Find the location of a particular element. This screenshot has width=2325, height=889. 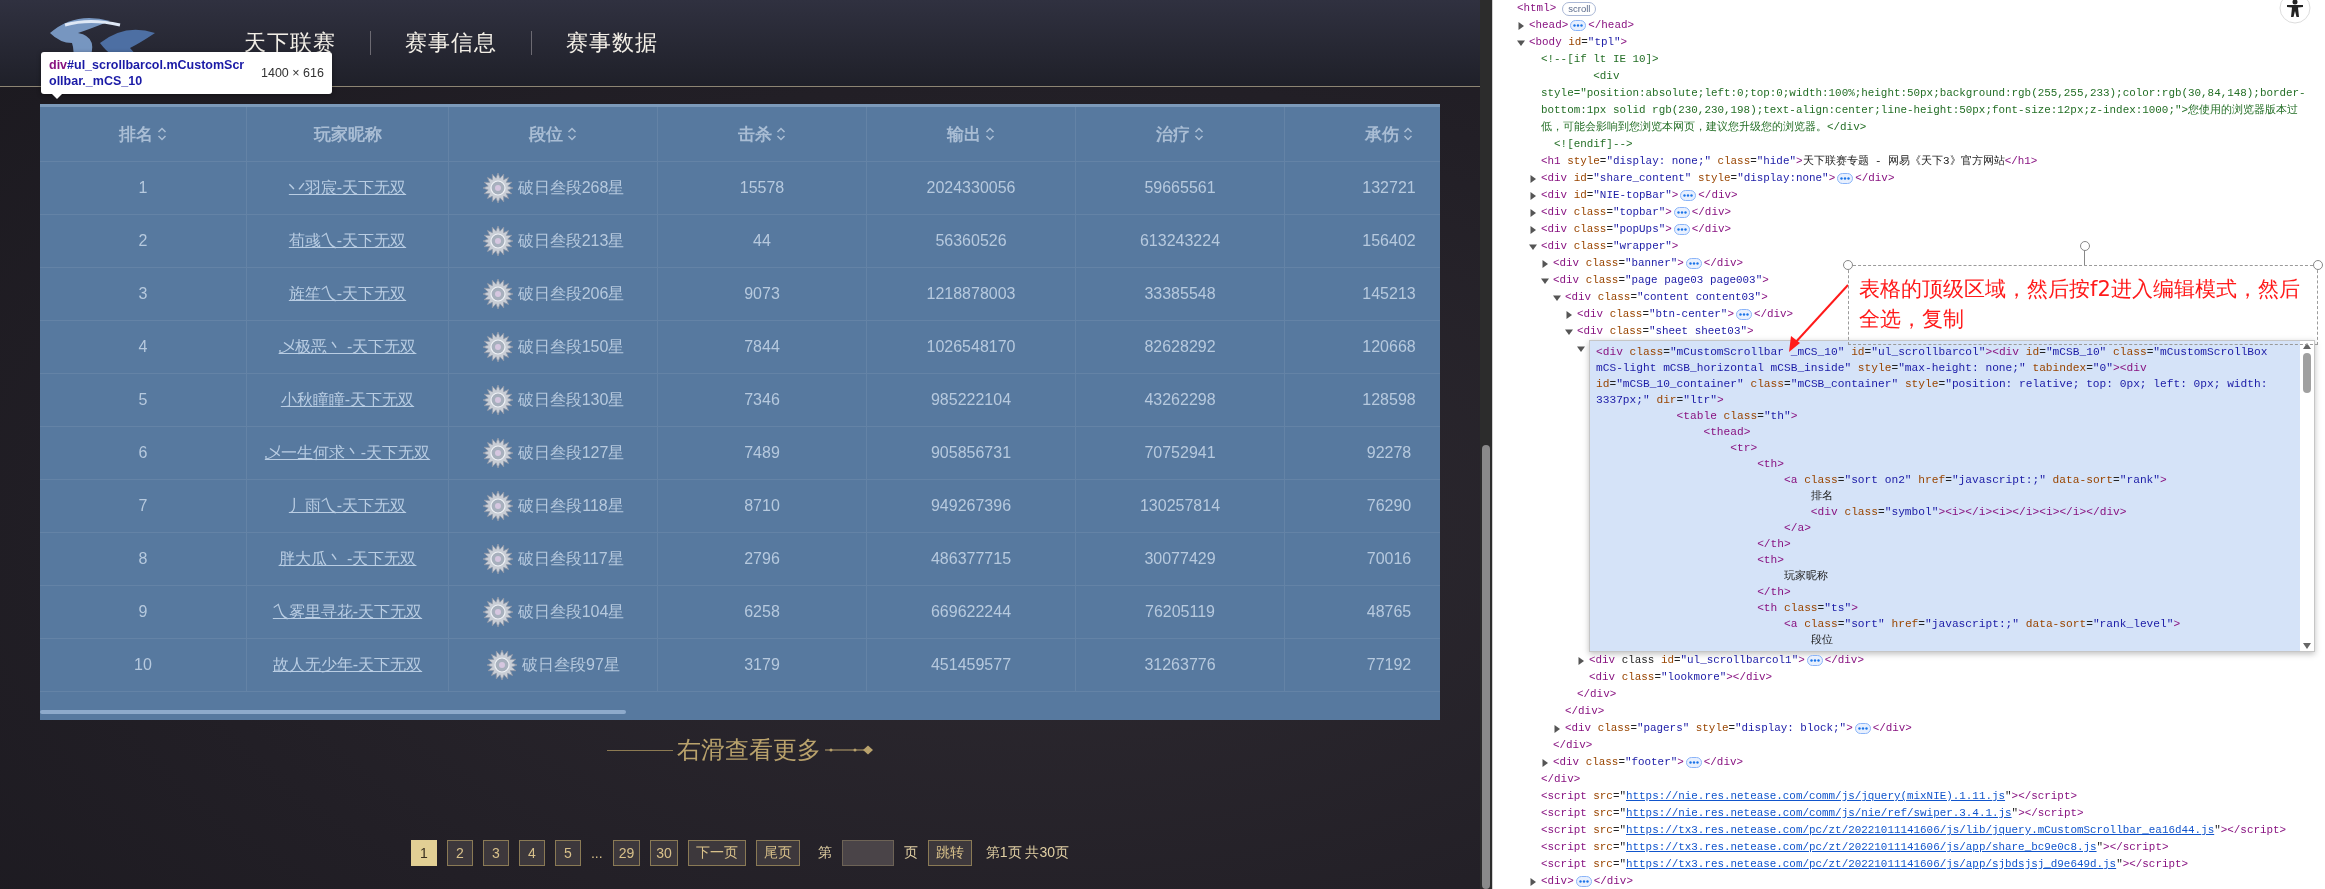

table-cell: 669622244 is located at coordinates (971, 612).